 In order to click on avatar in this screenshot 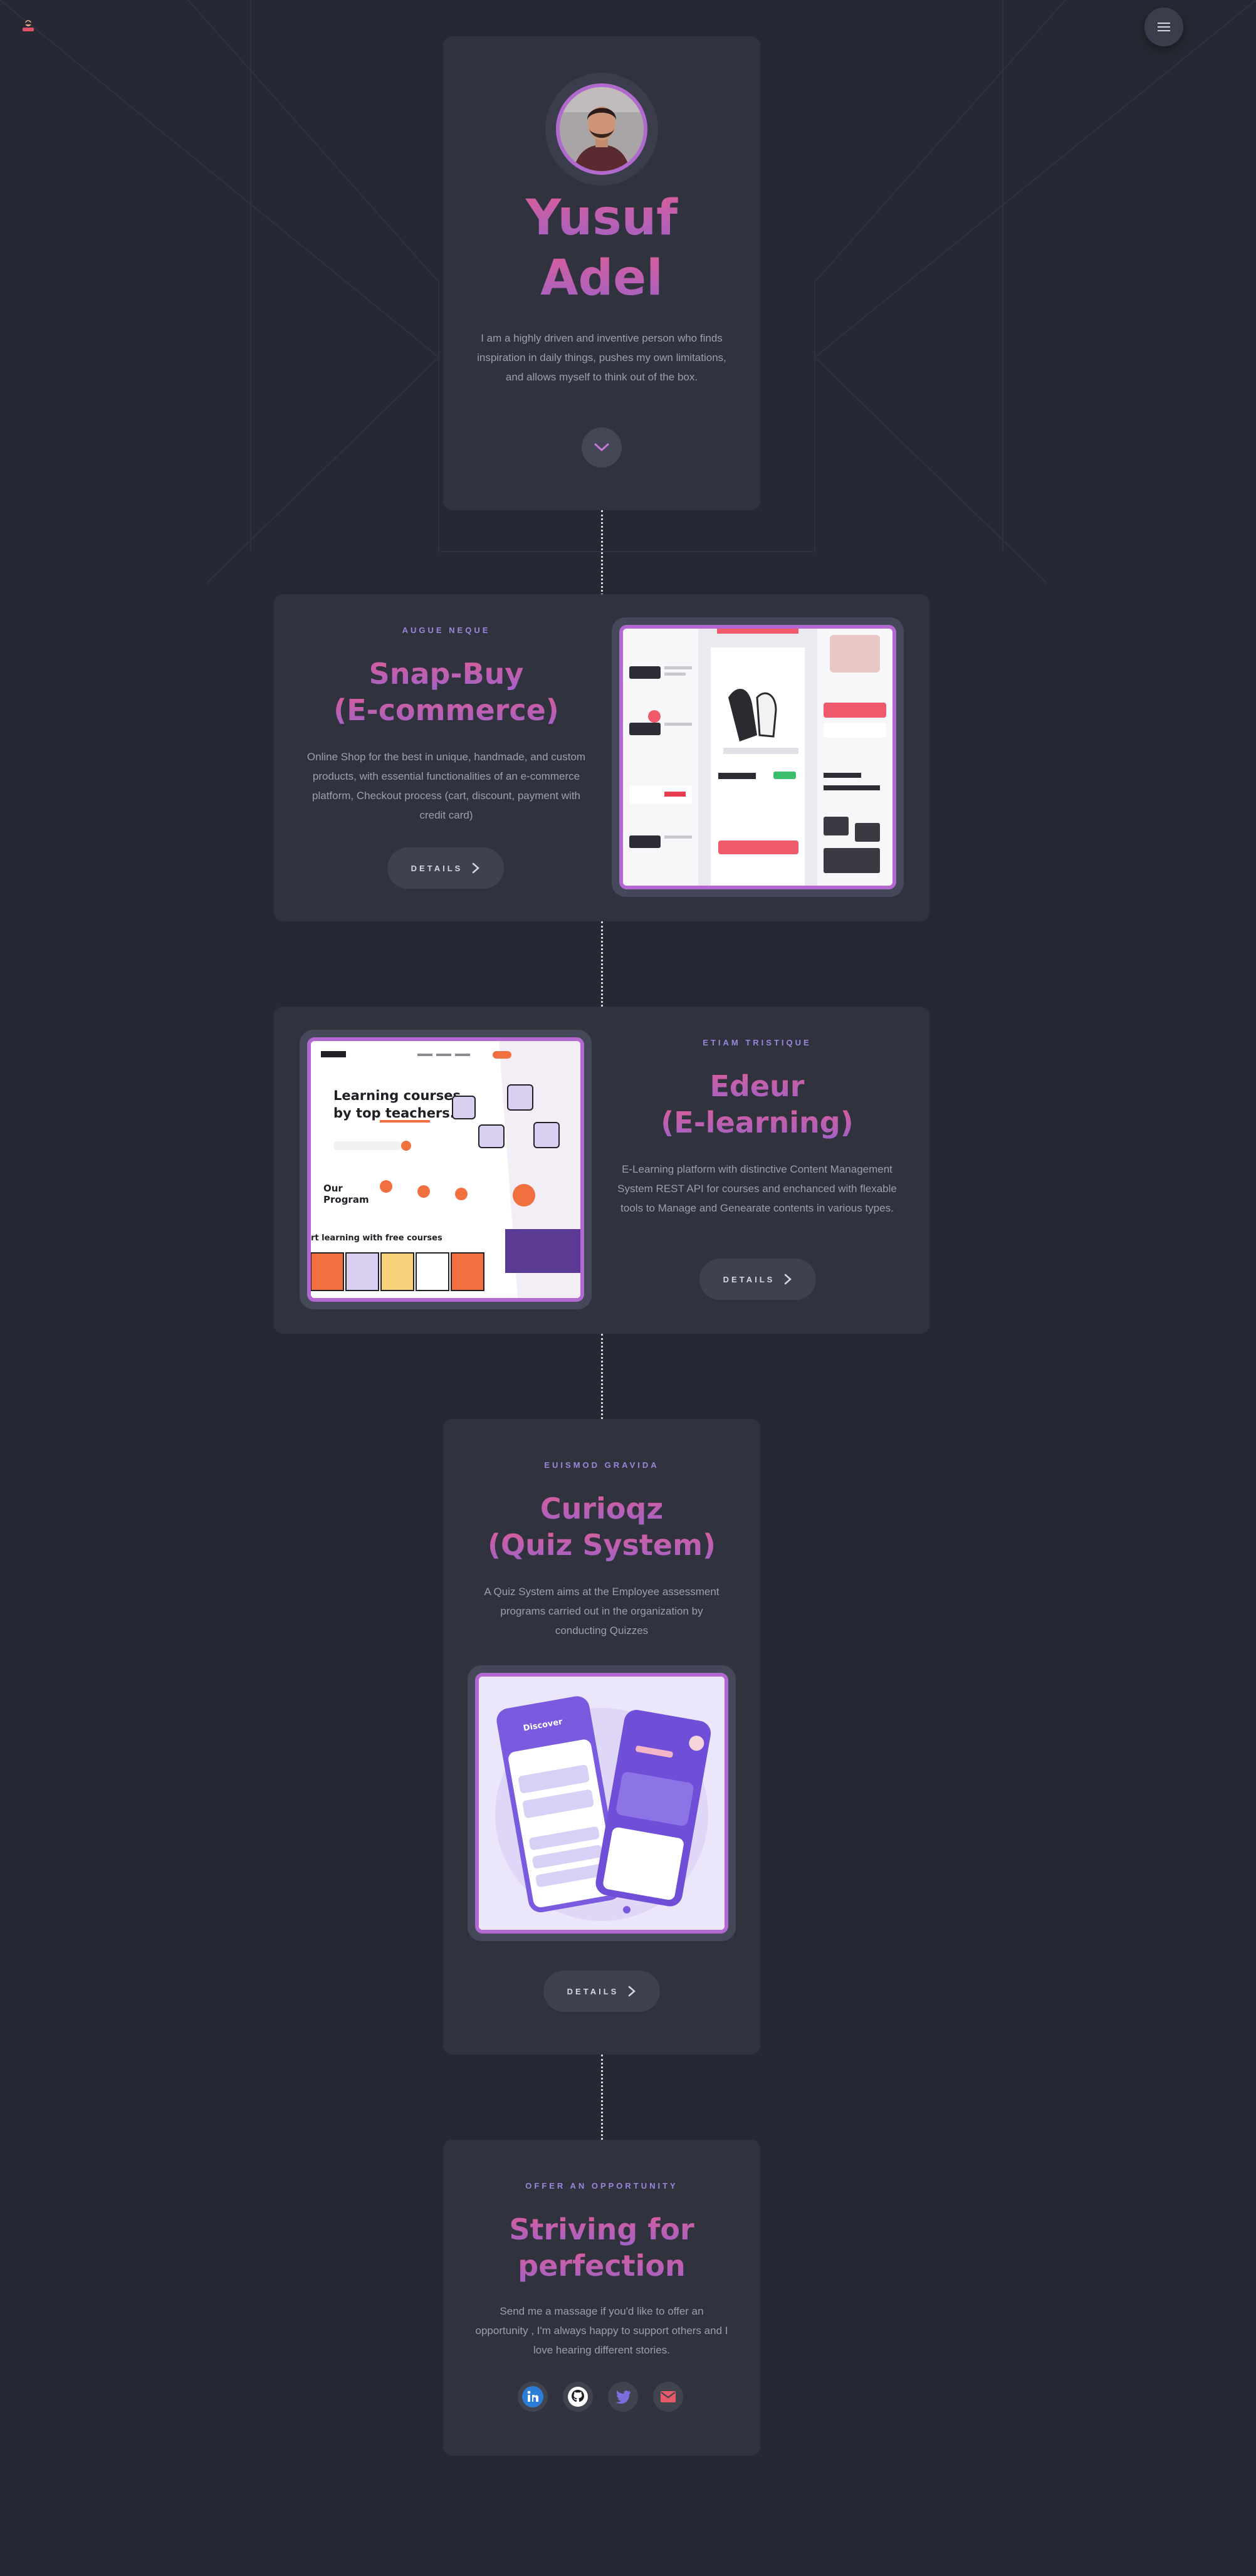, I will do `click(601, 129)`.